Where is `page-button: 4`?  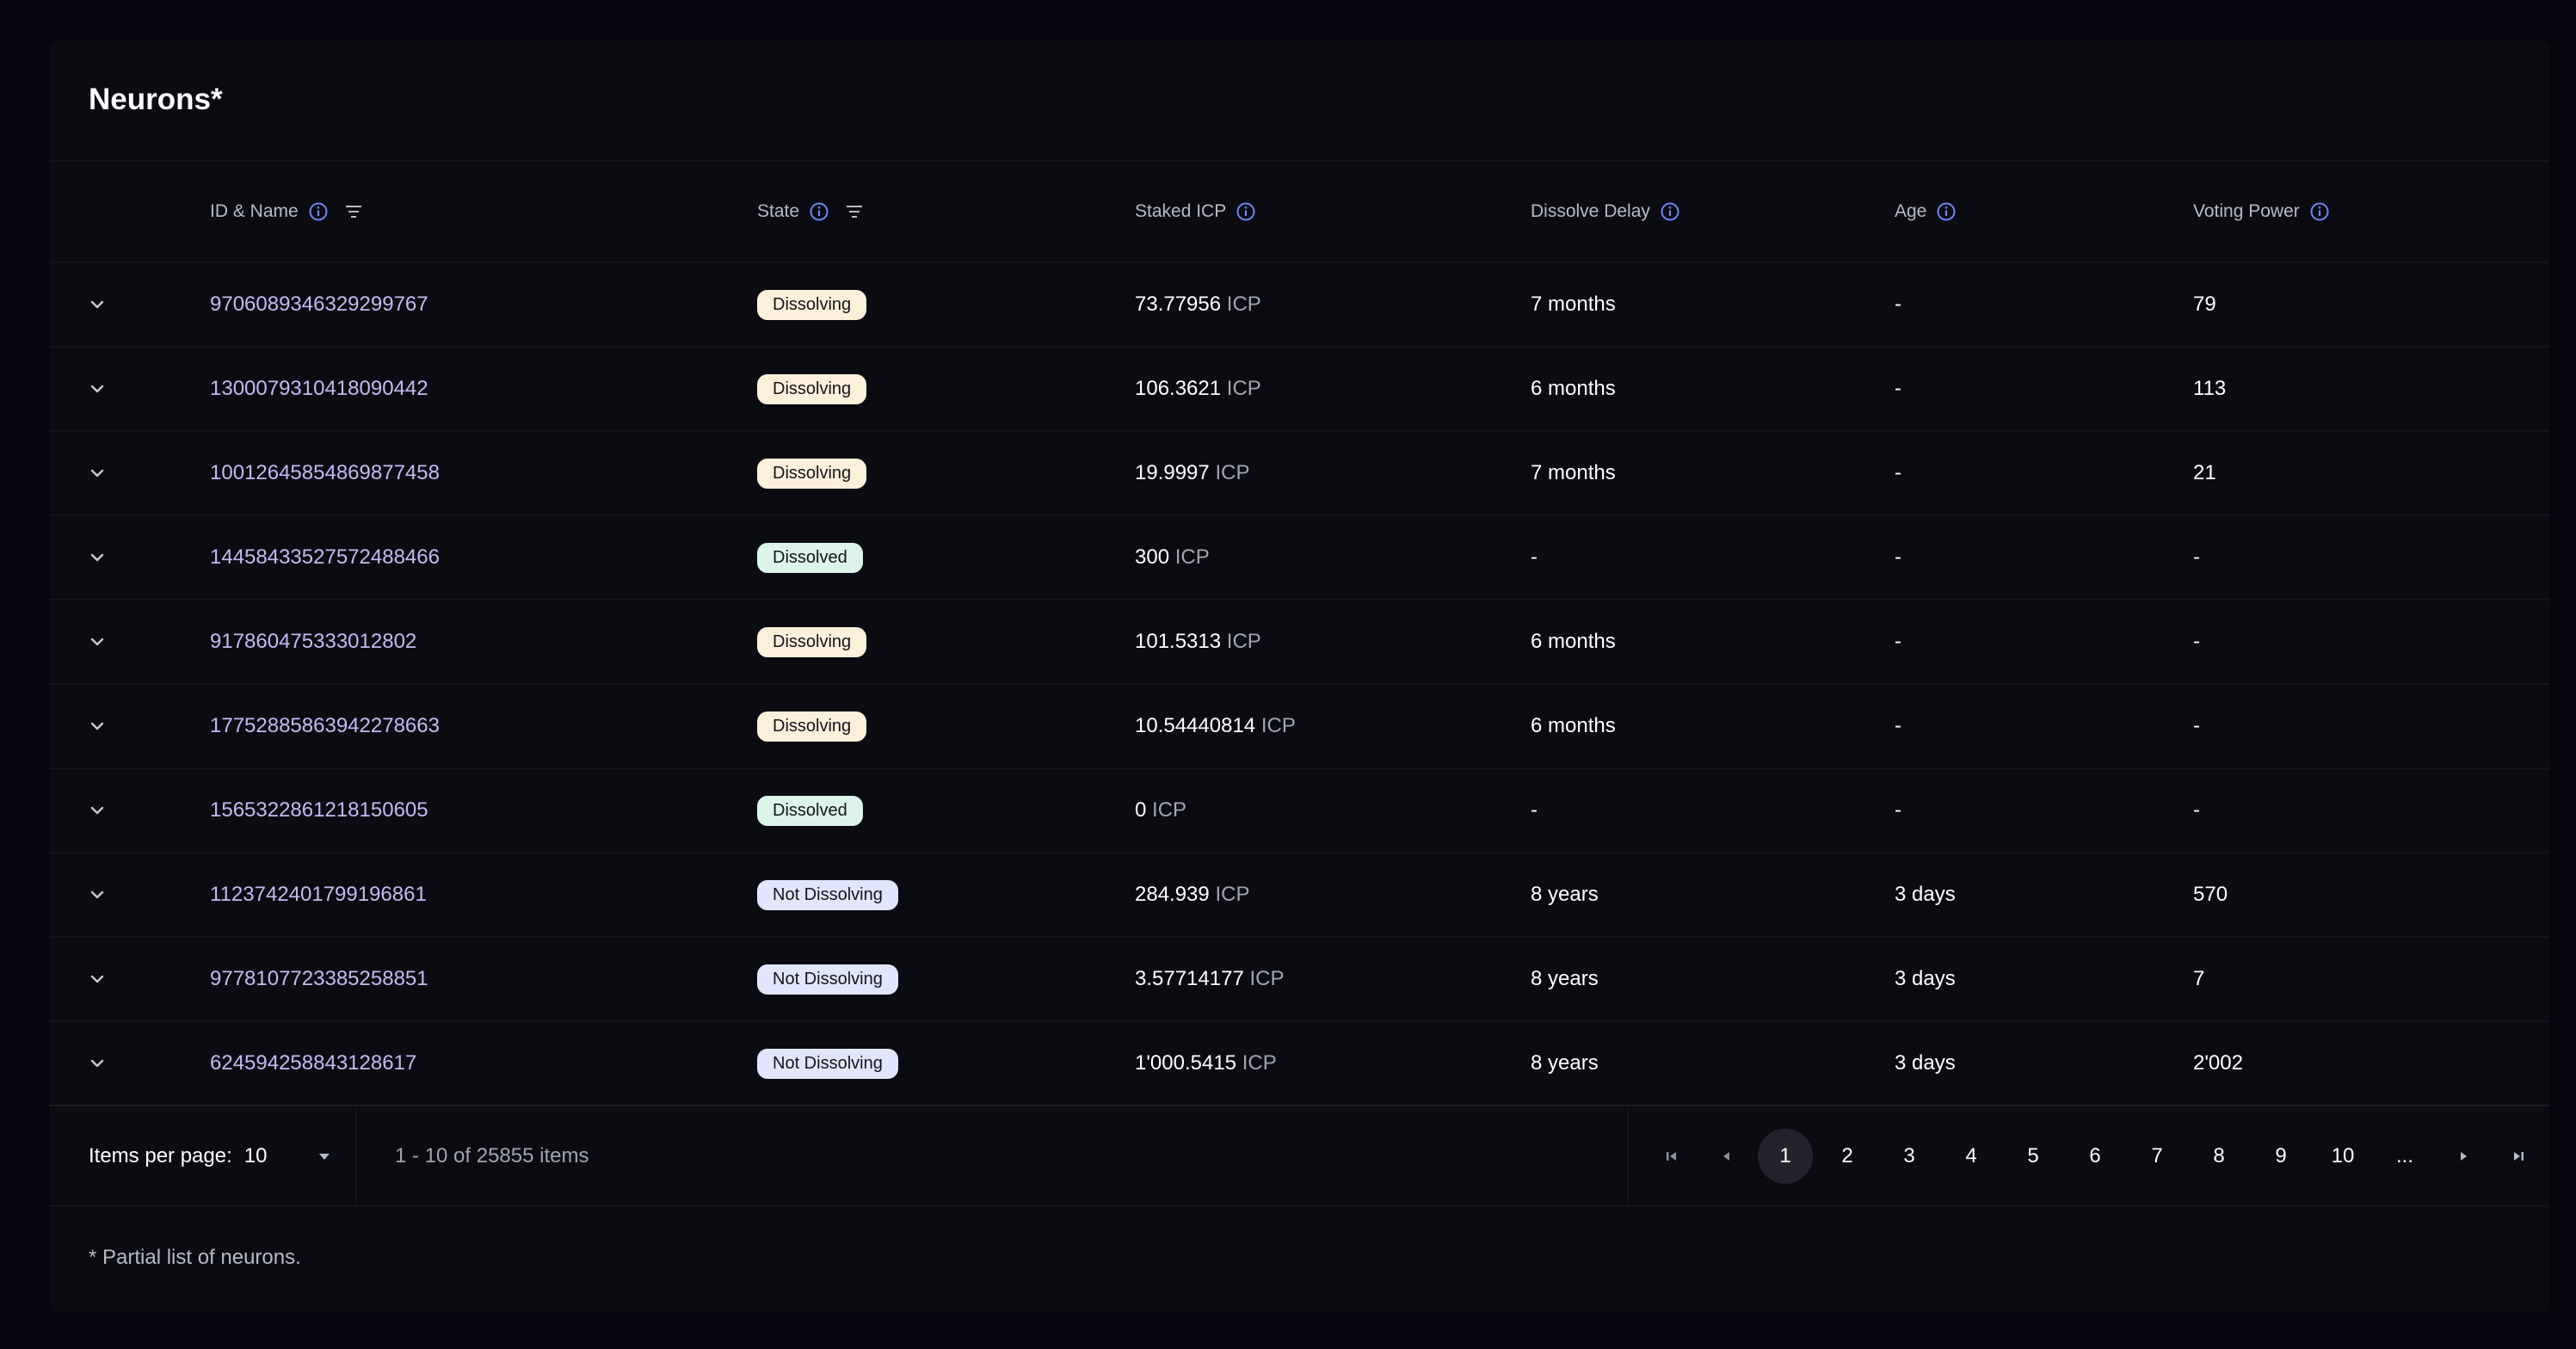 page-button: 4 is located at coordinates (1971, 1156).